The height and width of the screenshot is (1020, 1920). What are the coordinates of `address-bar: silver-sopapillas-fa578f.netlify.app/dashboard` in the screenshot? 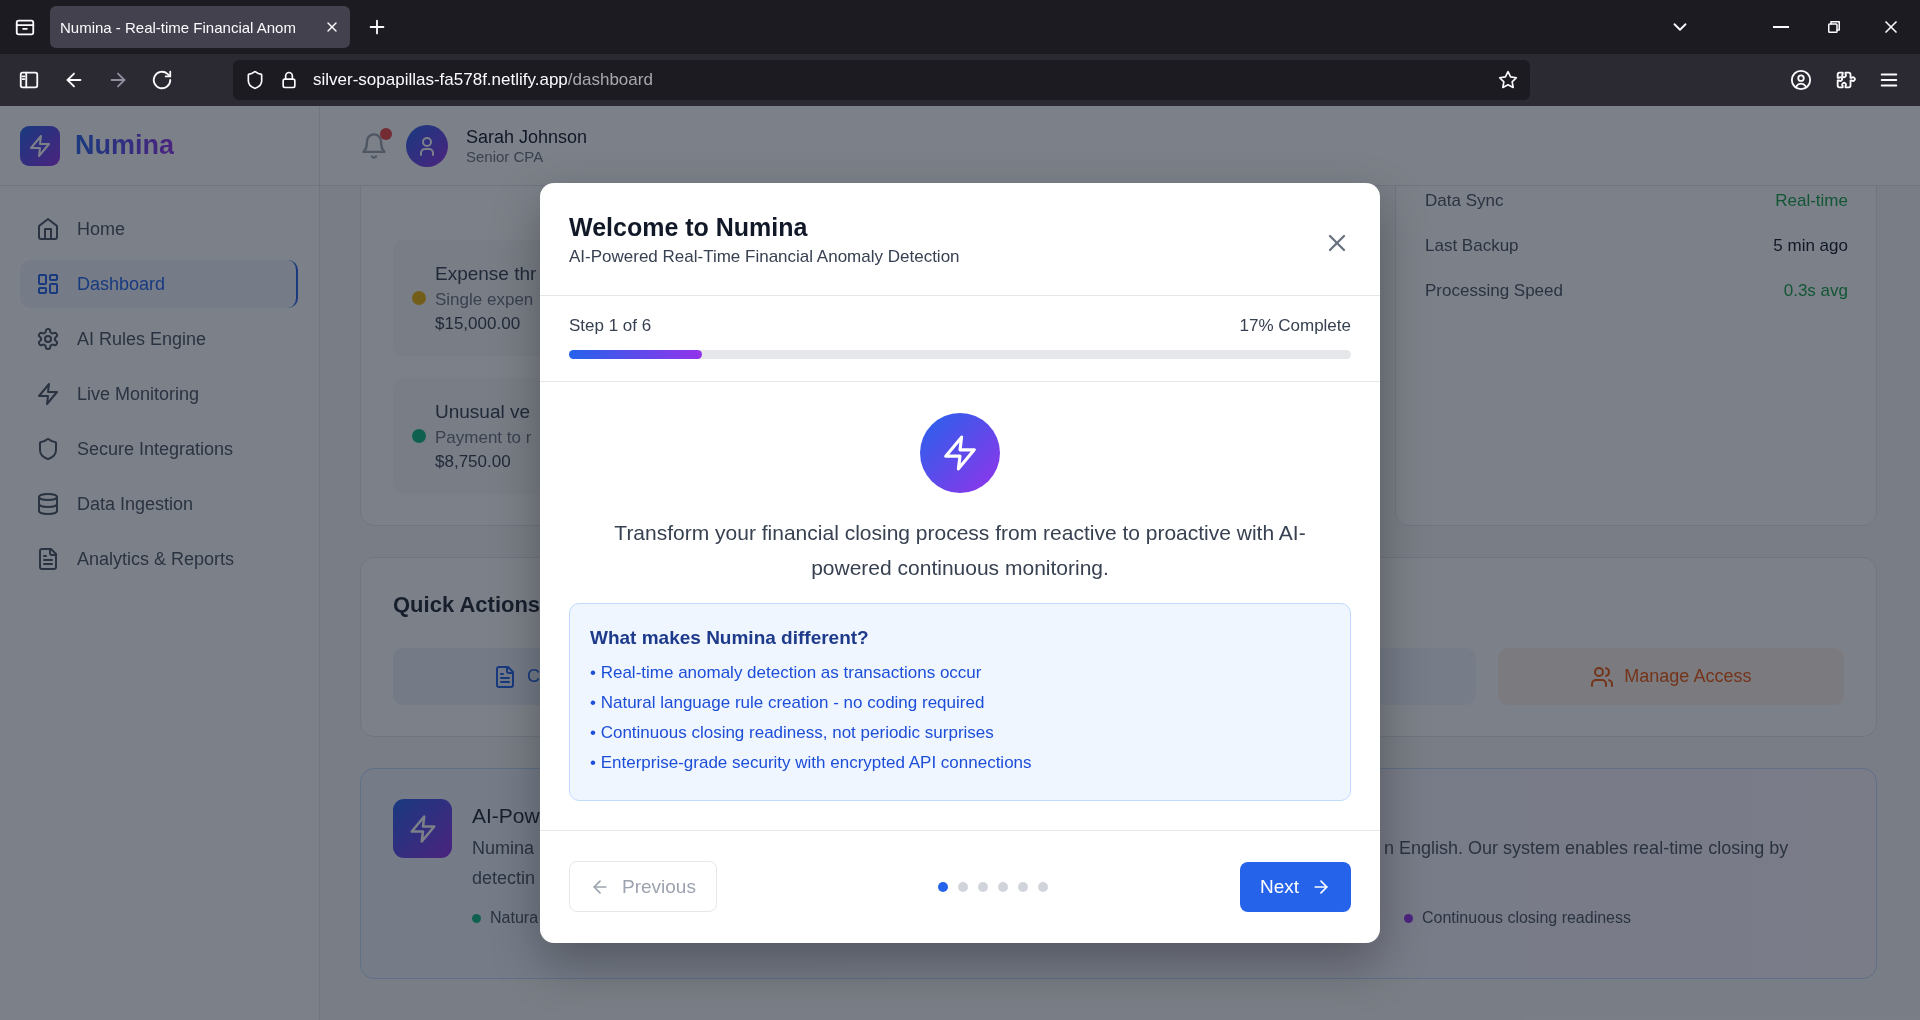 It's located at (881, 80).